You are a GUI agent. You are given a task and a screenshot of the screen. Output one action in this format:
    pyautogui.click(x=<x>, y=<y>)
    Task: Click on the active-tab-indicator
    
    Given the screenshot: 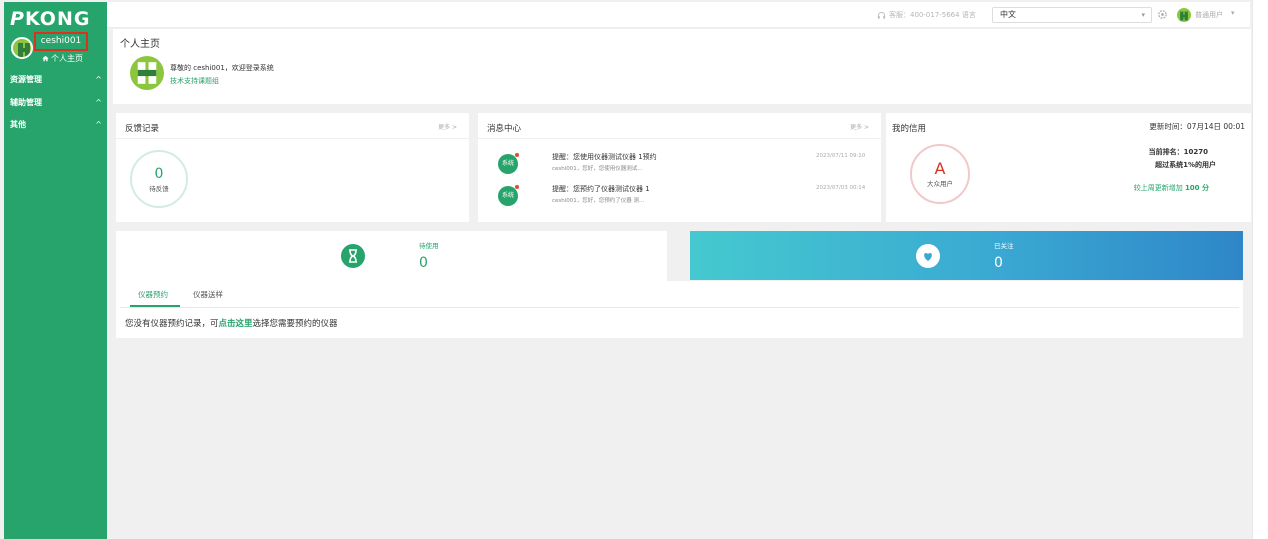 What is the action you would take?
    pyautogui.click(x=155, y=306)
    